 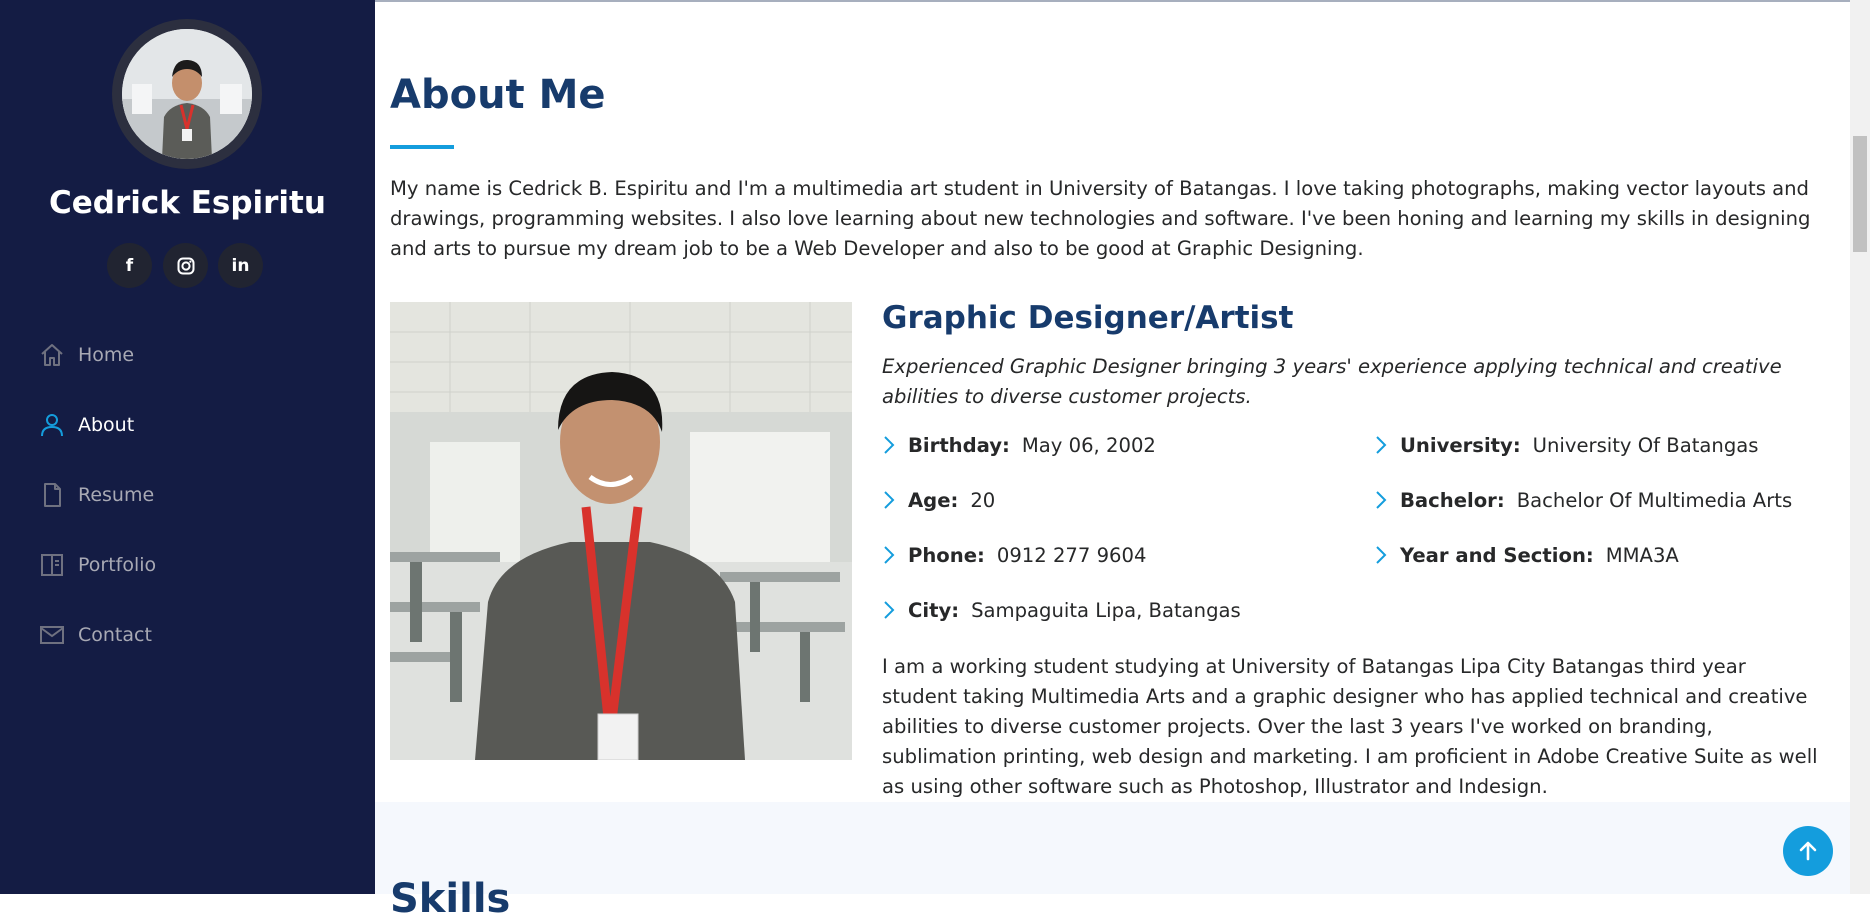 I want to click on avatar, so click(x=187, y=94).